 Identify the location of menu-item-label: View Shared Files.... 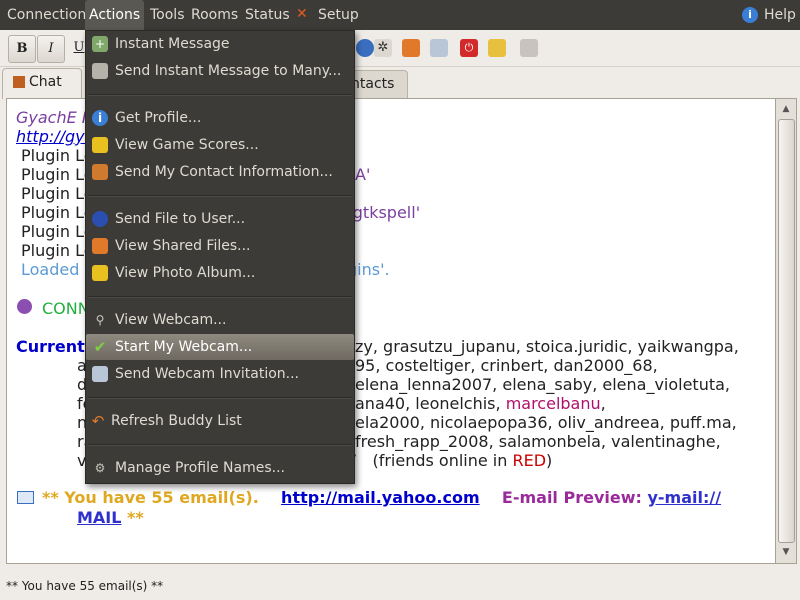
(183, 246).